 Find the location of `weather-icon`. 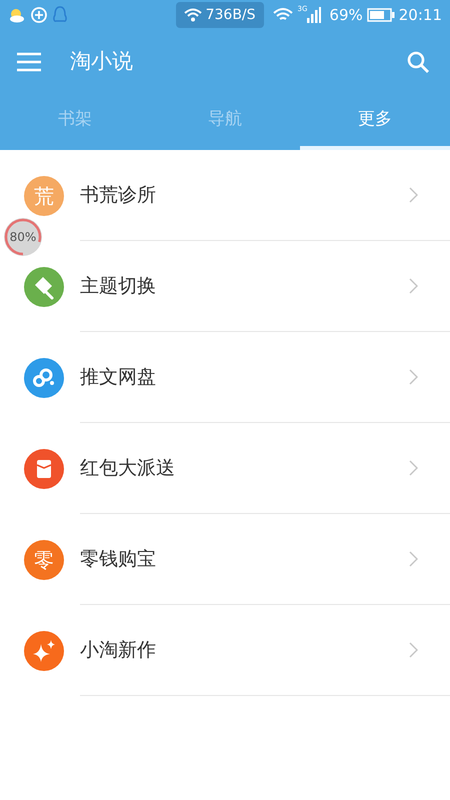

weather-icon is located at coordinates (17, 15).